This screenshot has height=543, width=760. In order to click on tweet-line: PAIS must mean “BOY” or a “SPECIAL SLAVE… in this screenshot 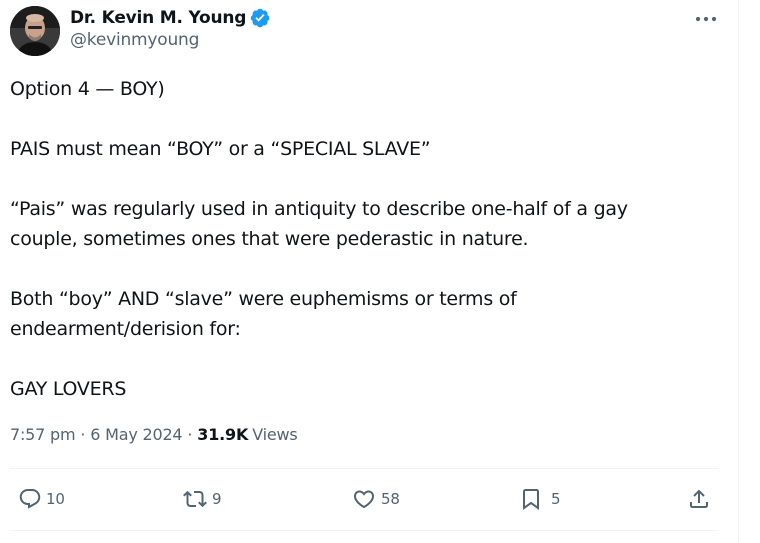, I will do `click(220, 149)`.